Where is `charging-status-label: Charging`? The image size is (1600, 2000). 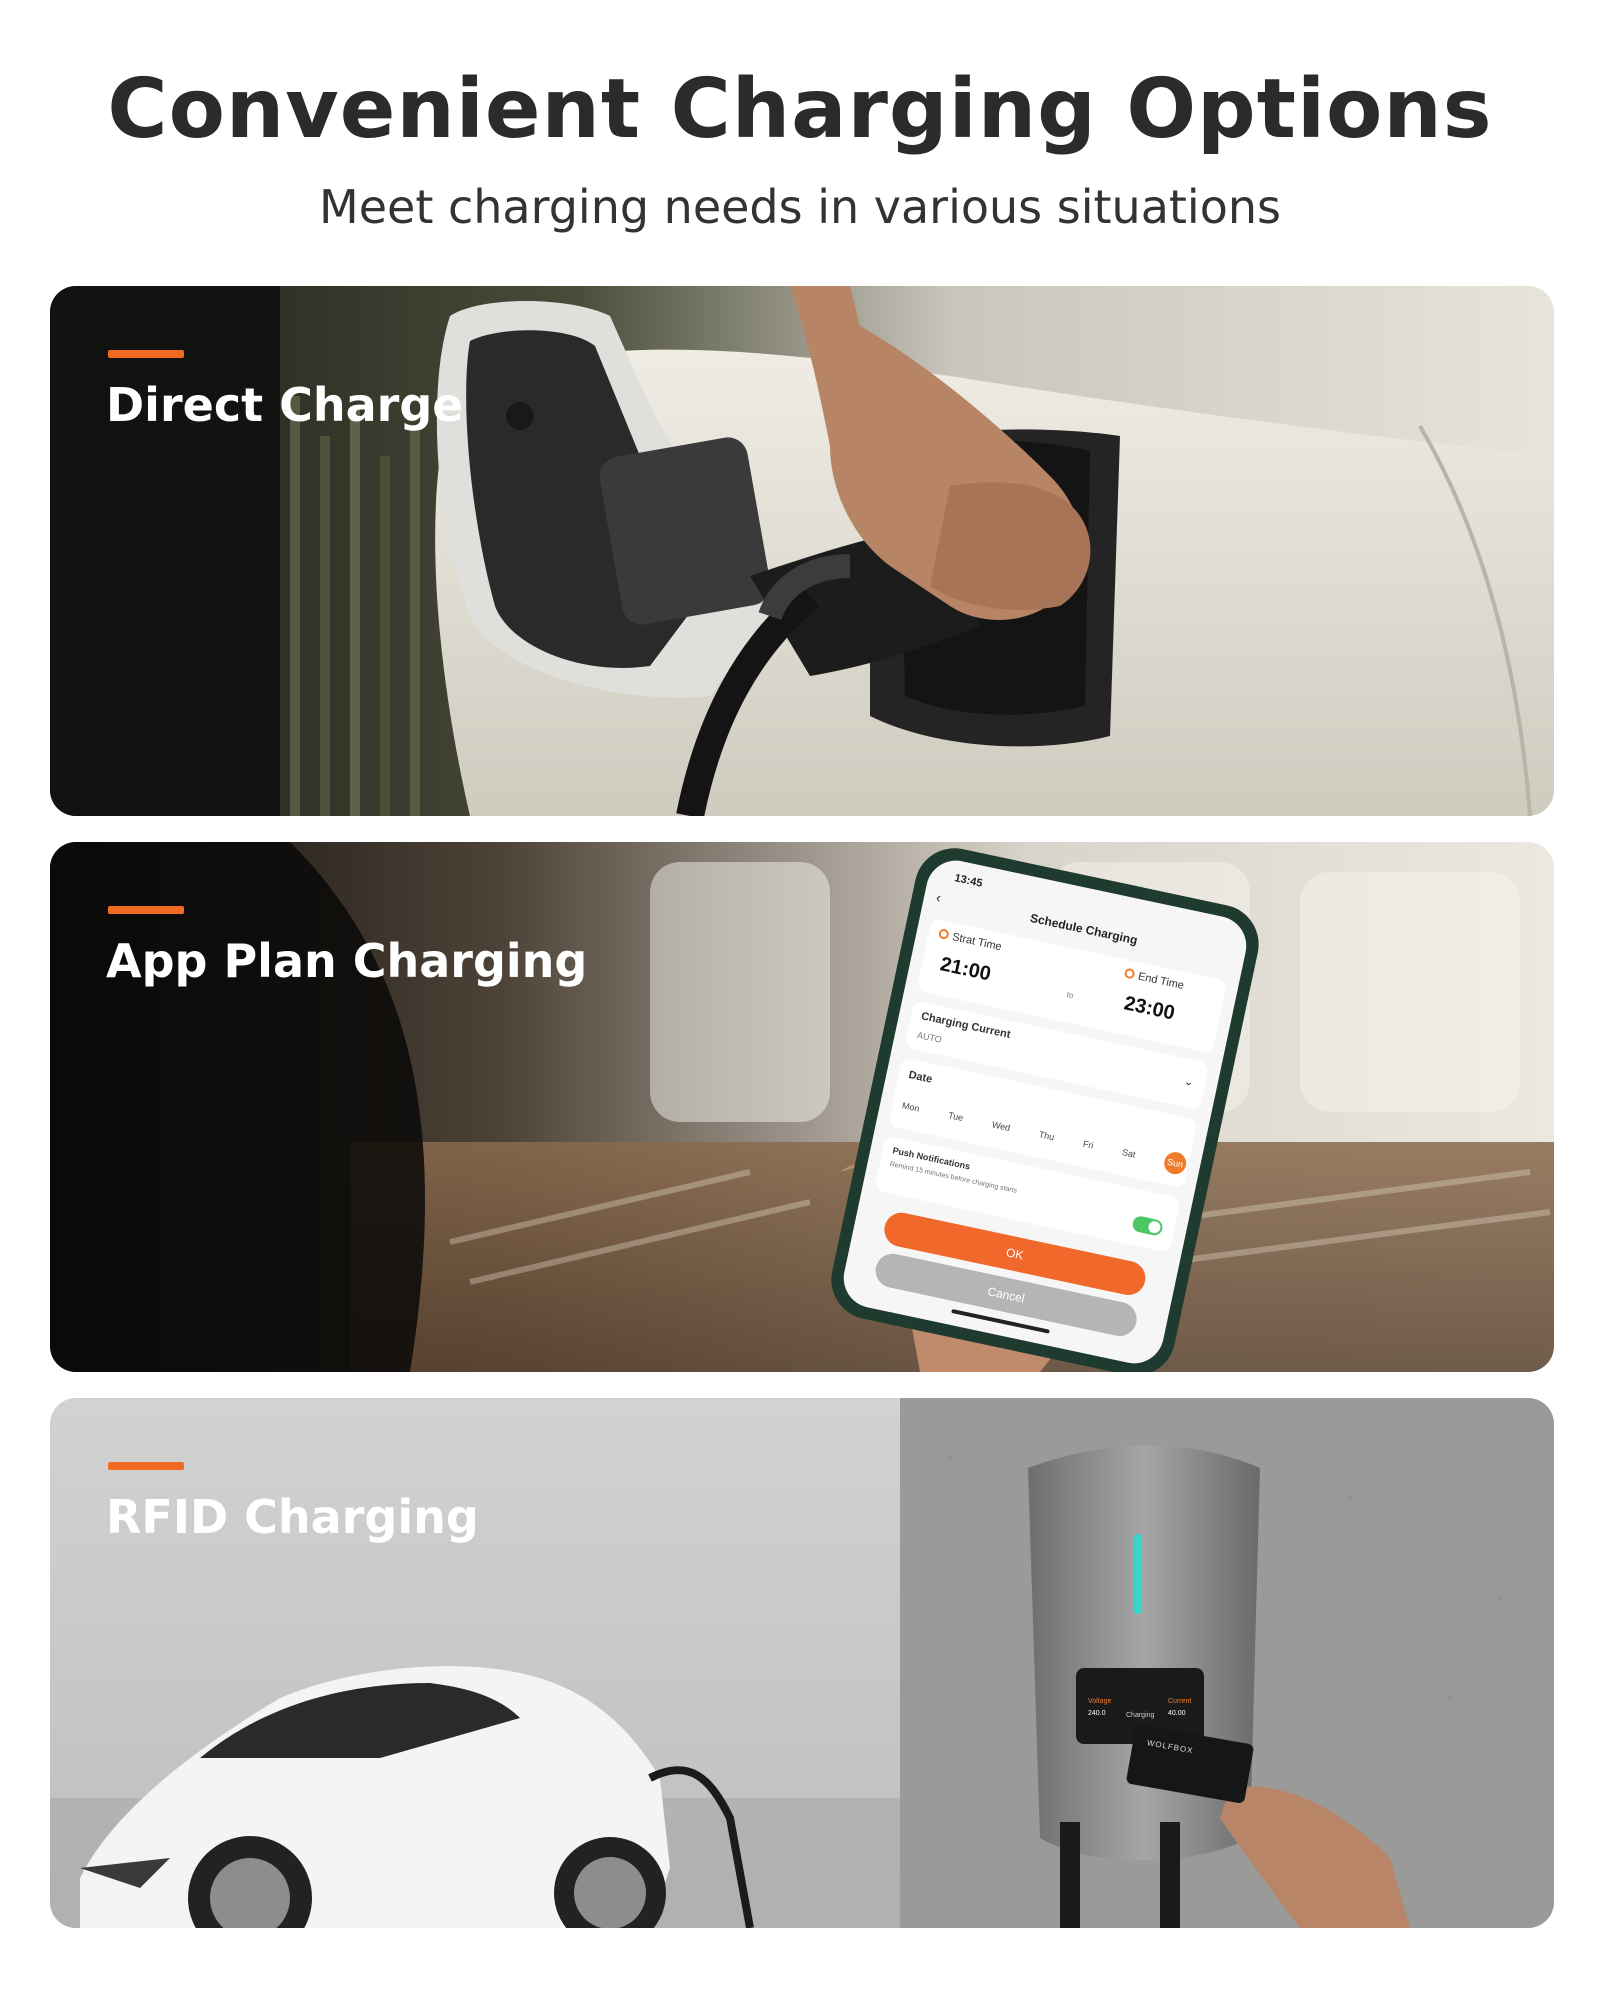
charging-status-label: Charging is located at coordinates (1140, 1715).